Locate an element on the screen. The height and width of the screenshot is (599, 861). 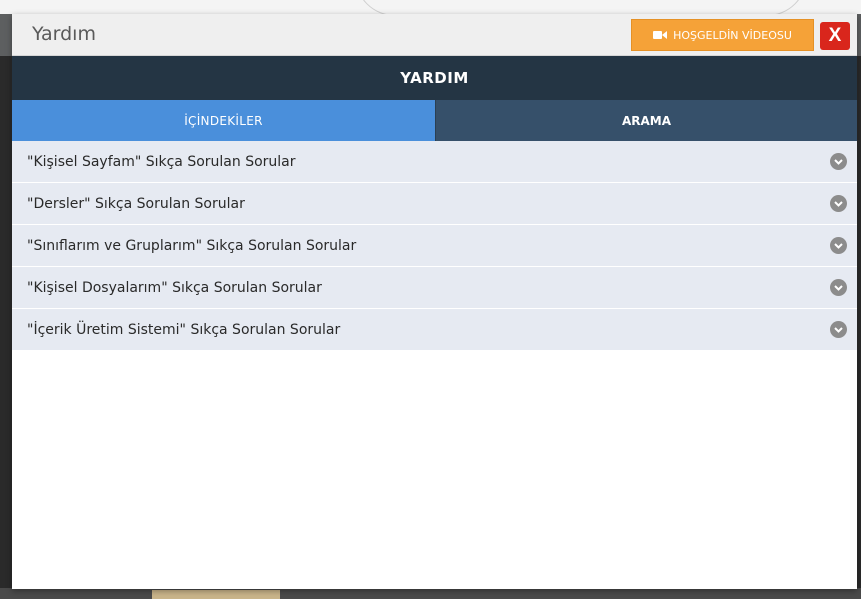
video-camera-icon is located at coordinates (660, 35).